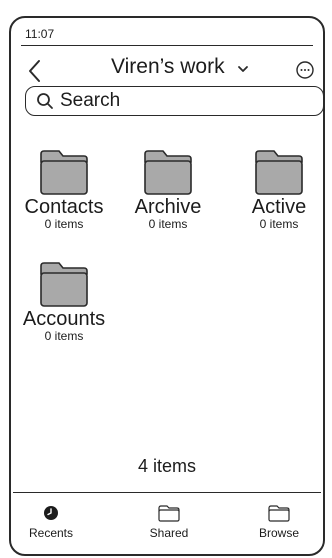  I want to click on folder-item: Accounts 0 items, so click(64, 301).